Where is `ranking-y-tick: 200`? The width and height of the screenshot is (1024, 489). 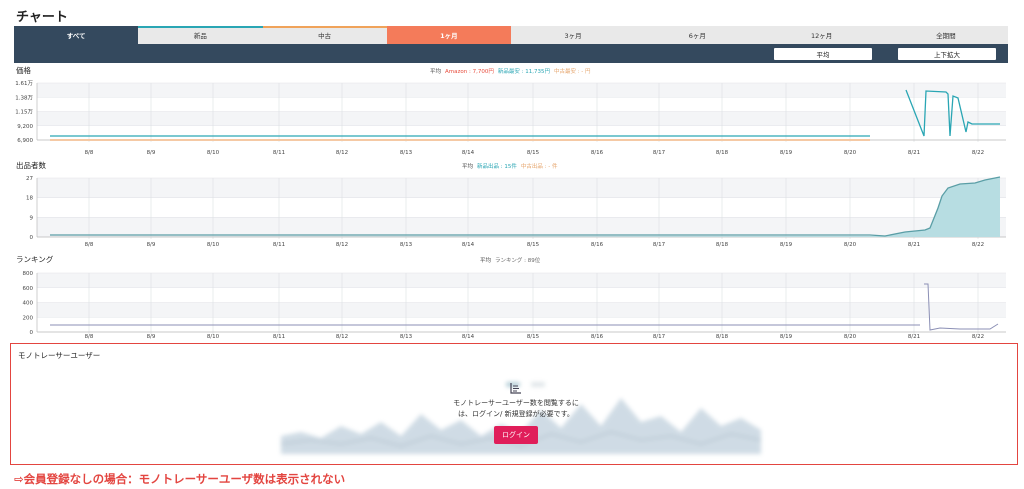
ranking-y-tick: 200 is located at coordinates (28, 318).